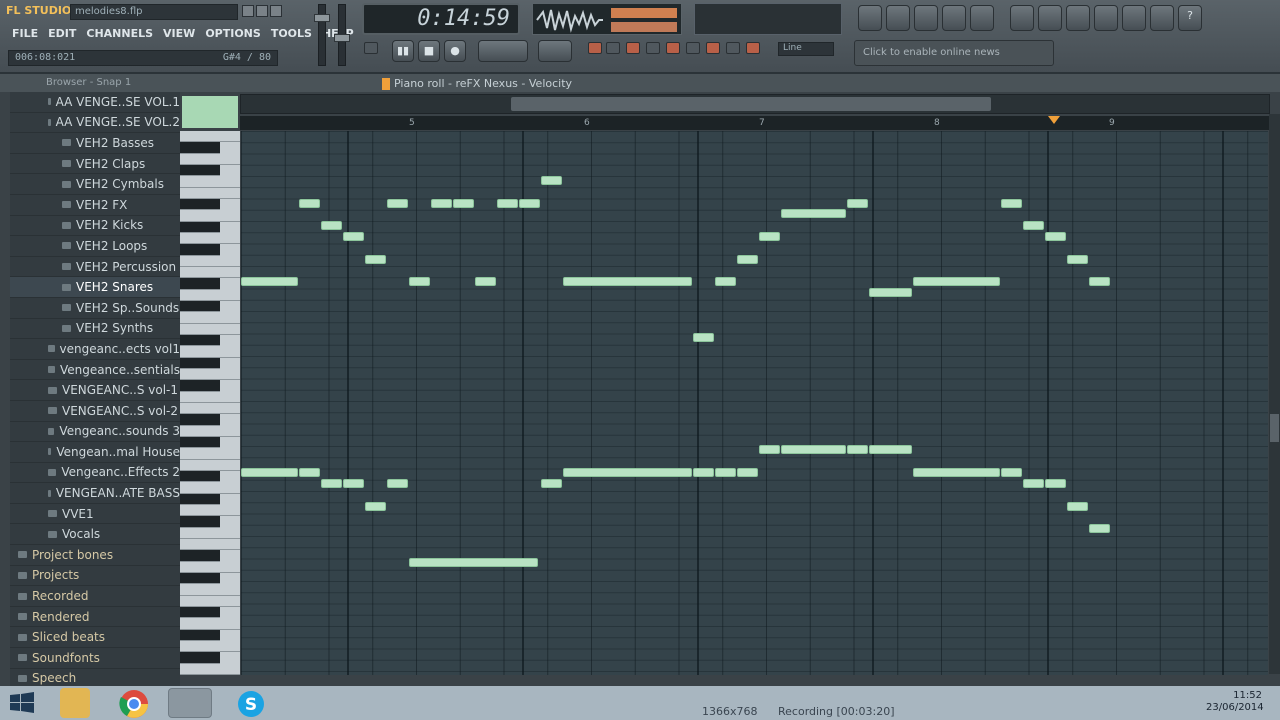 This screenshot has width=1280, height=720. What do you see at coordinates (1162, 18) in the screenshot?
I see `save-icon` at bounding box center [1162, 18].